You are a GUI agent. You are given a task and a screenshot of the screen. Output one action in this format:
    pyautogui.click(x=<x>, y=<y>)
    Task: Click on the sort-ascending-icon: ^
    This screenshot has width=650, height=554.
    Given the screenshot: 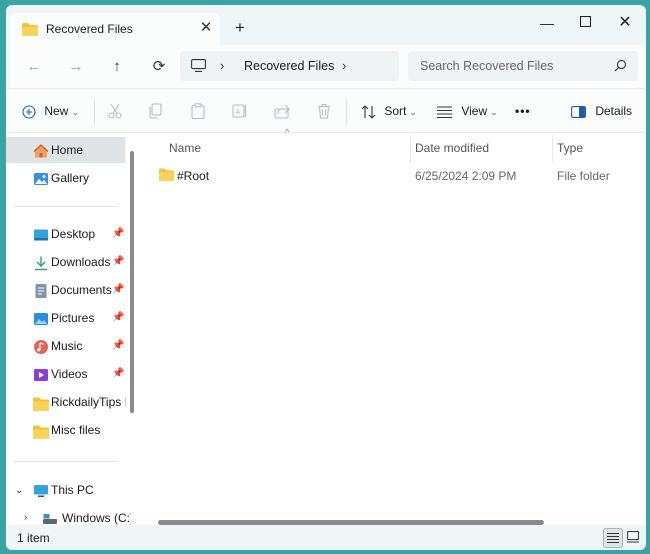 What is the action you would take?
    pyautogui.click(x=287, y=132)
    